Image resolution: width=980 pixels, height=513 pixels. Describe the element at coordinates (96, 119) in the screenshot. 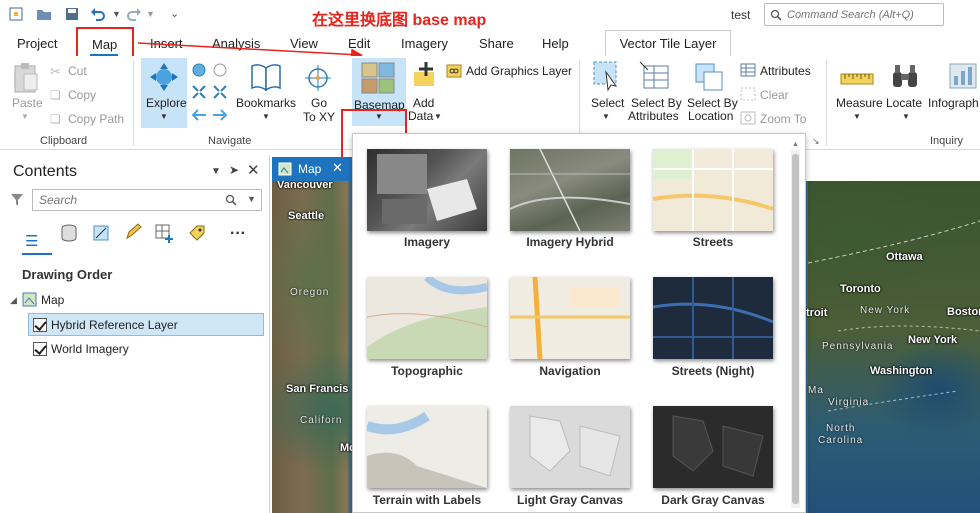

I see `copy-path-button: Copy Path` at that location.